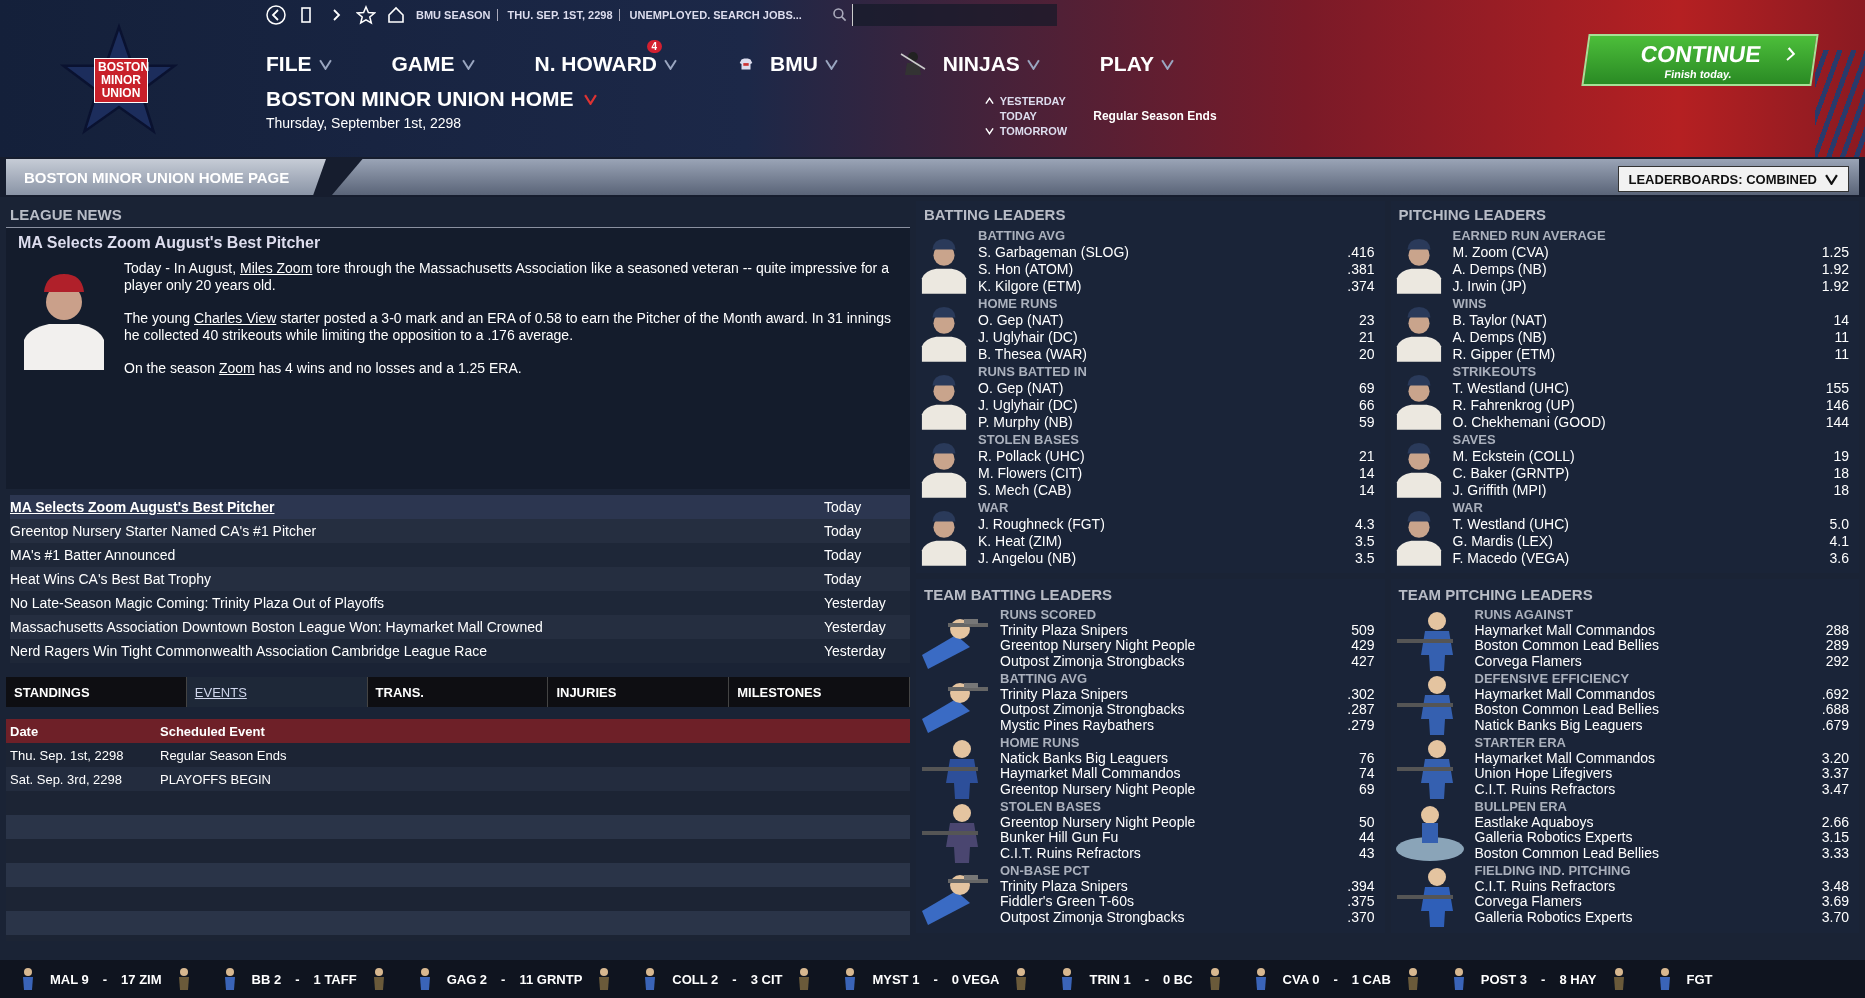  What do you see at coordinates (266, 979) in the screenshot?
I see `score-text: BB 2` at bounding box center [266, 979].